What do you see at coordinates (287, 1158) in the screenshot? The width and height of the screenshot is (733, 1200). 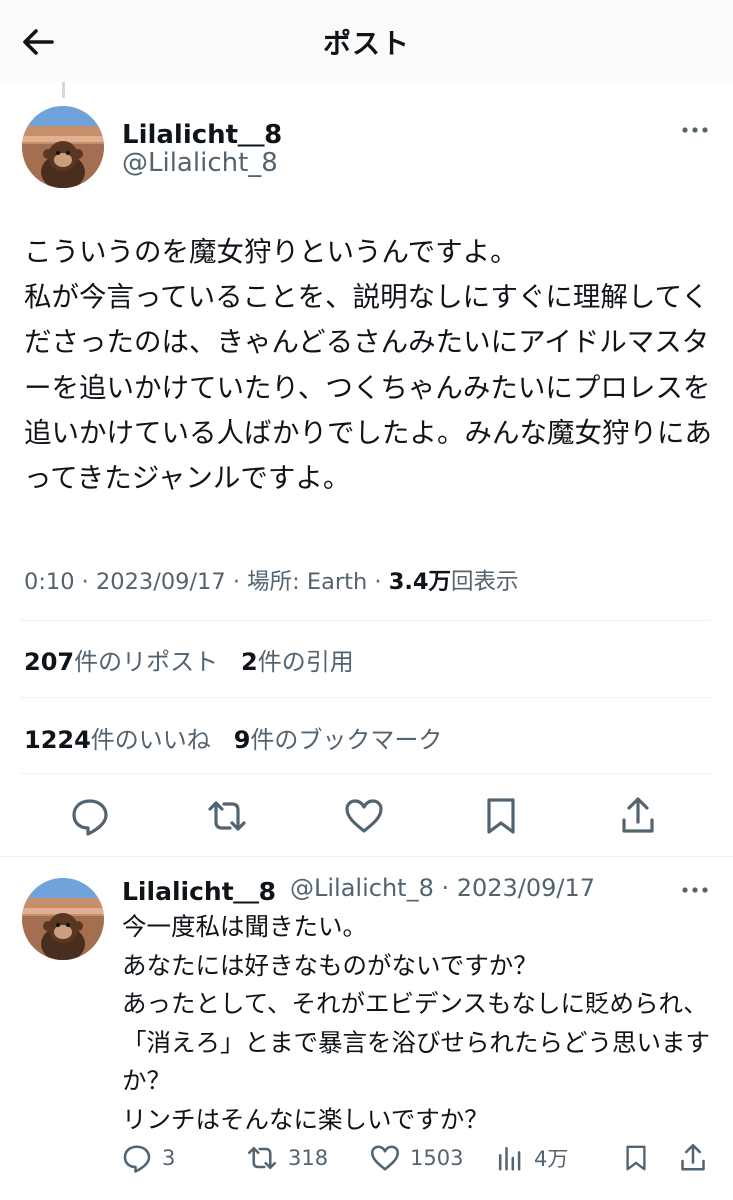 I see `reply-repost-button: 318` at bounding box center [287, 1158].